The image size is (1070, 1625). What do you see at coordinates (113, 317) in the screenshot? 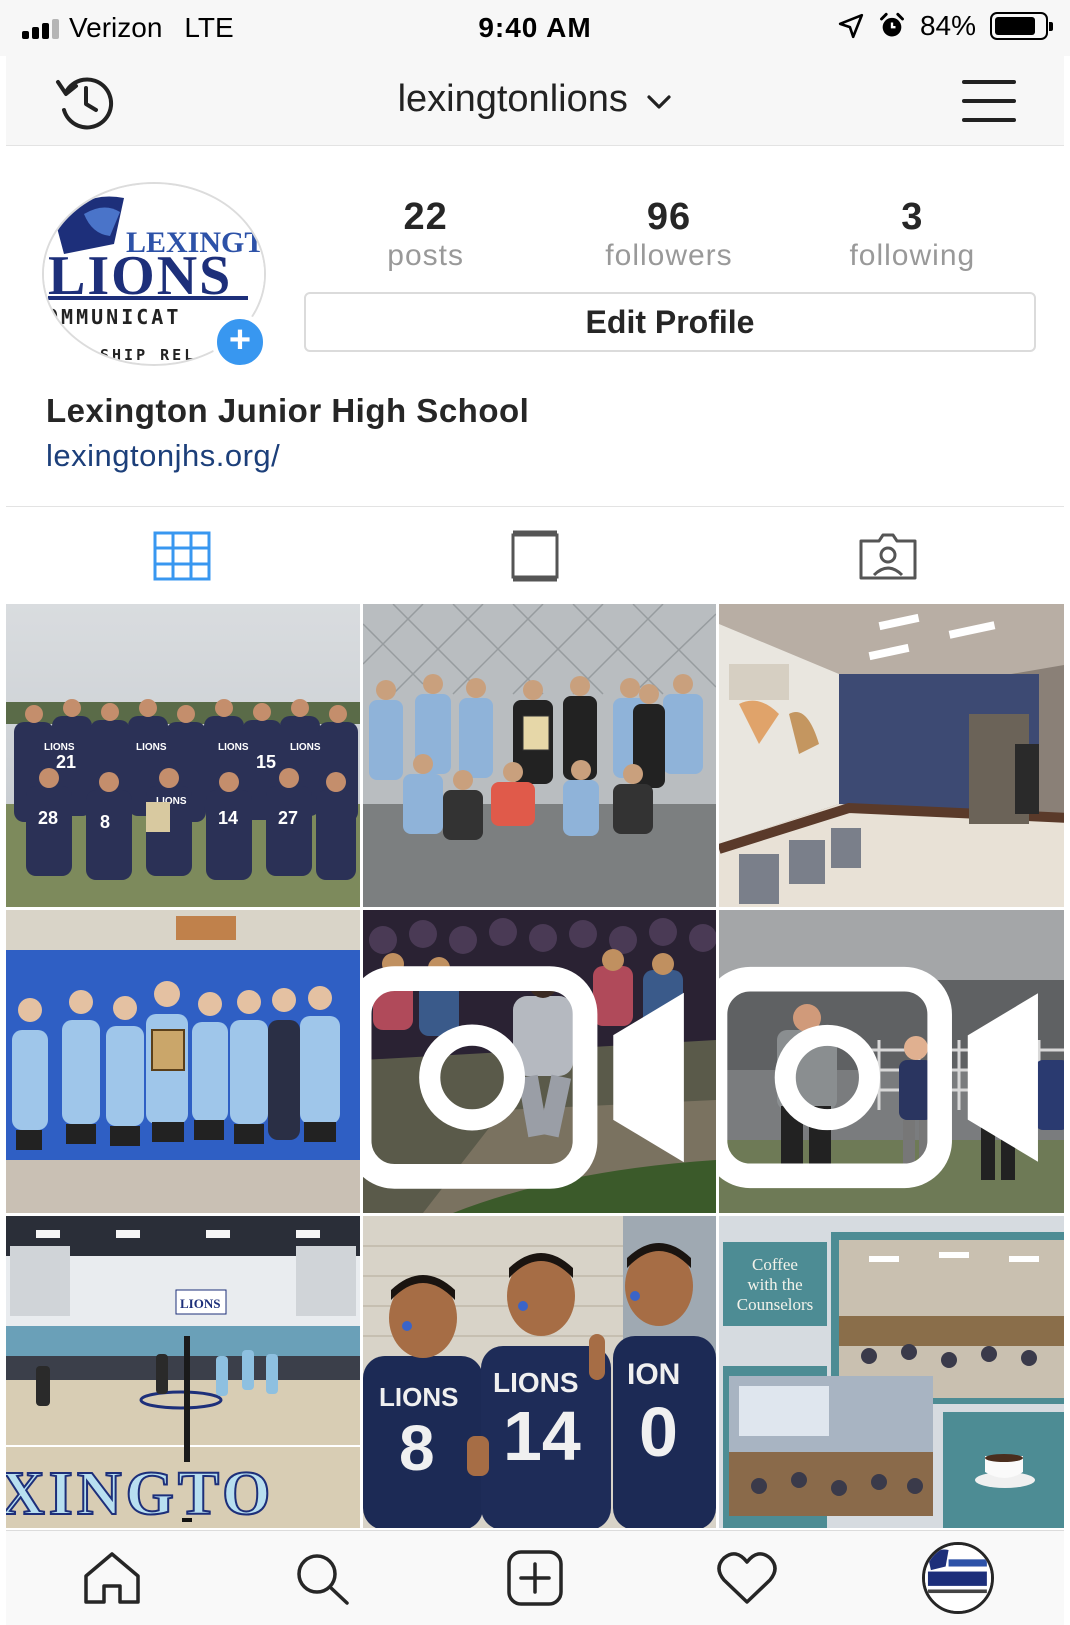
I see `logo-line-3: OMMUNICAT` at bounding box center [113, 317].